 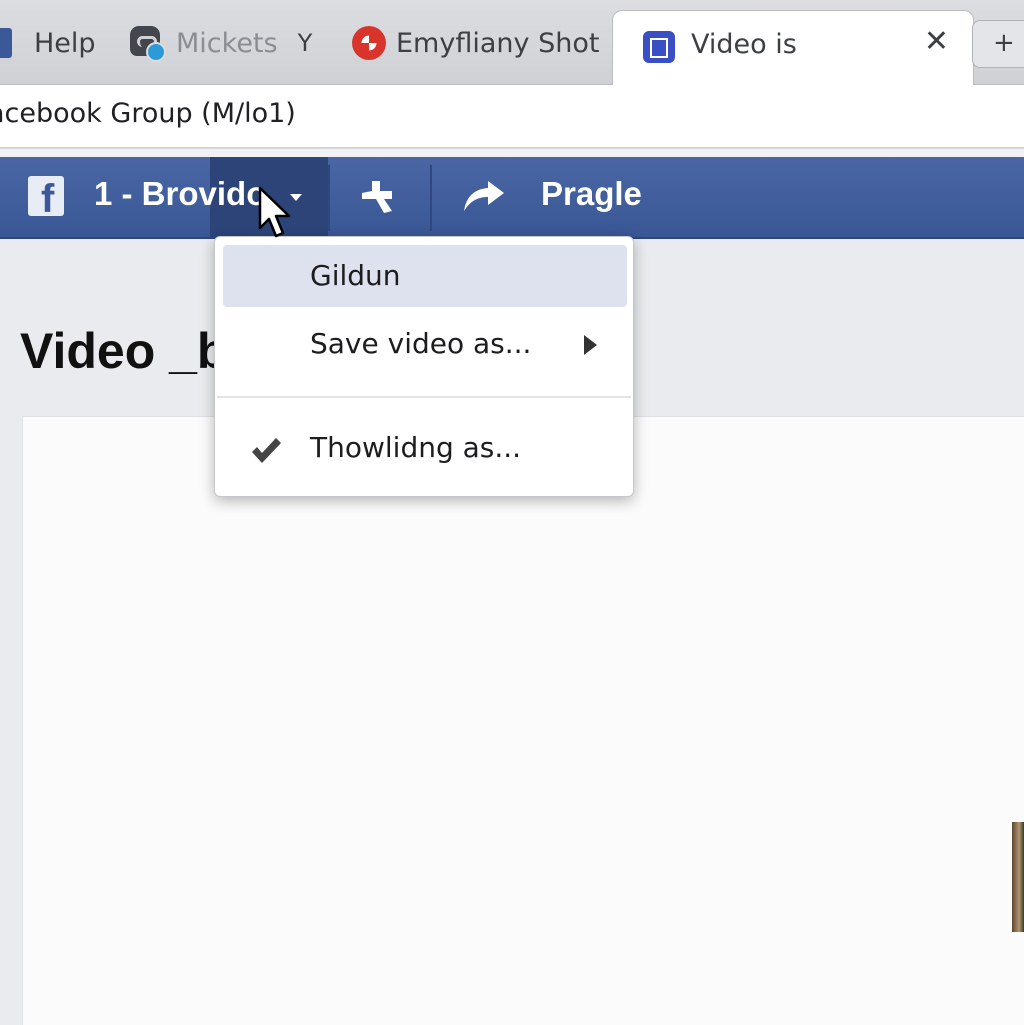 I want to click on submenu-arrow-icon, so click(x=590, y=345).